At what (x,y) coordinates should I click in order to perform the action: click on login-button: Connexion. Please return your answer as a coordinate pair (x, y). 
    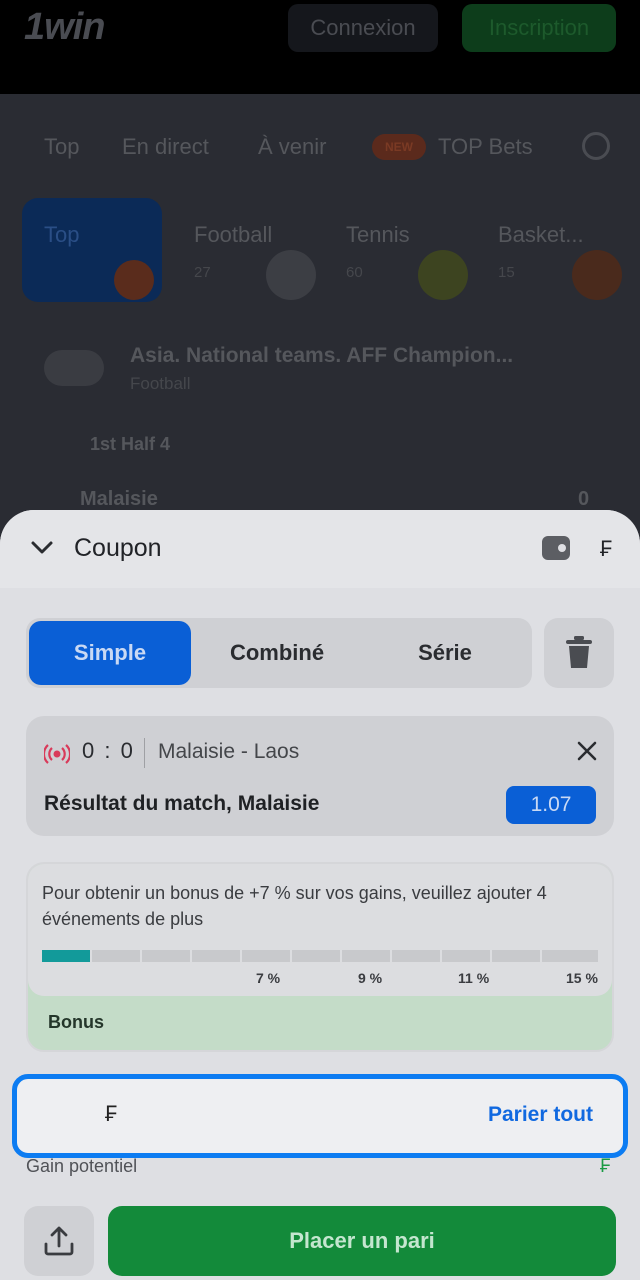
    Looking at the image, I should click on (363, 28).